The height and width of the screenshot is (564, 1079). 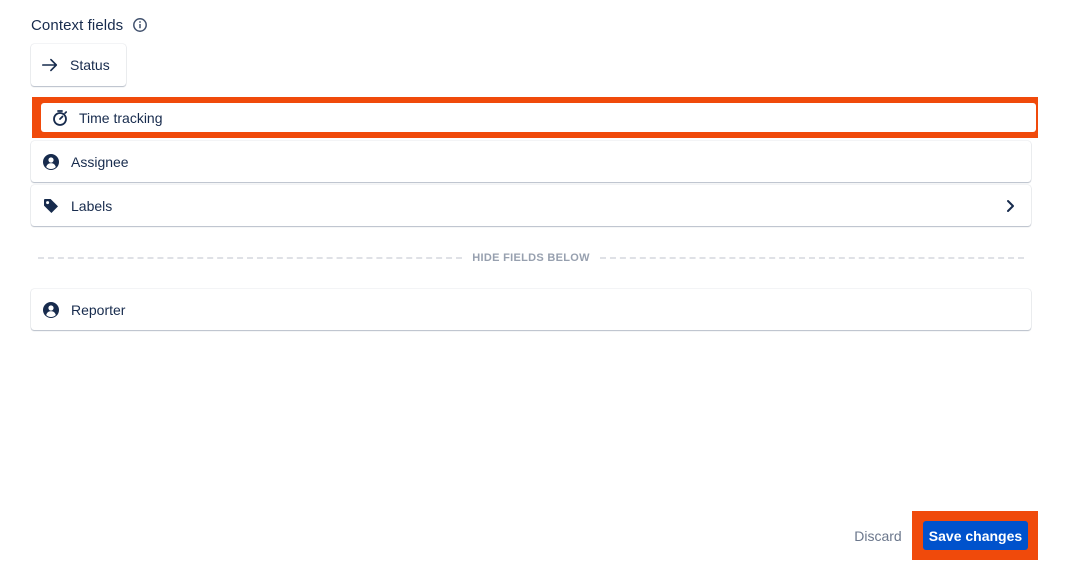 What do you see at coordinates (92, 205) in the screenshot?
I see `field-label: Labels` at bounding box center [92, 205].